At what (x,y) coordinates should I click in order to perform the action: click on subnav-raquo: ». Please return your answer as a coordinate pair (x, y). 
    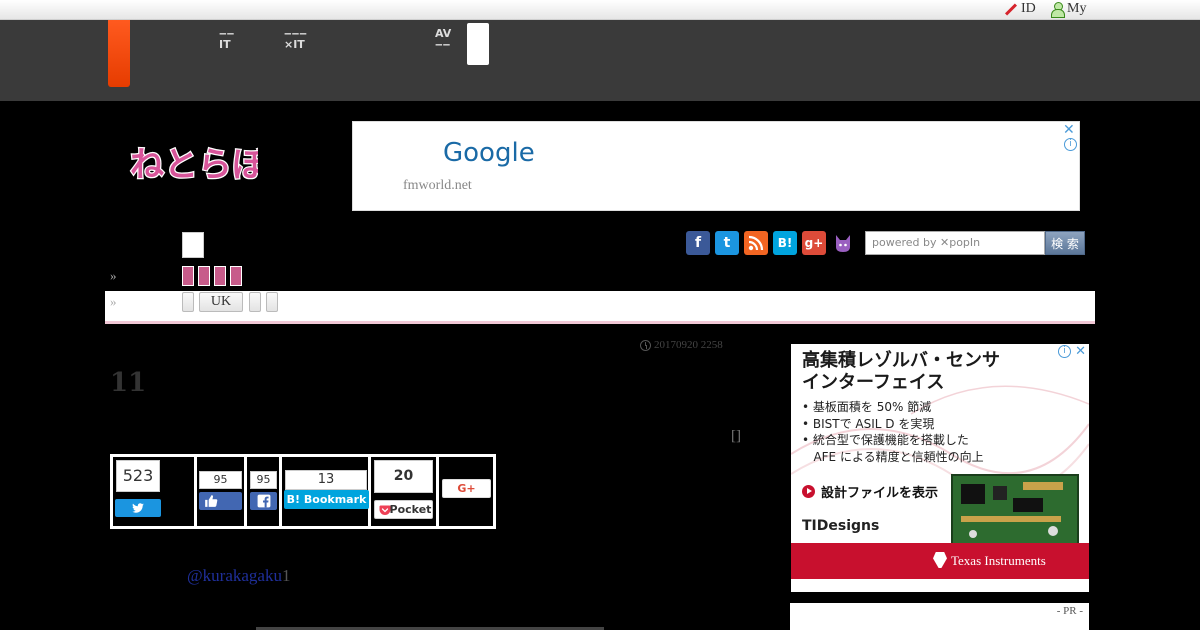
    Looking at the image, I should click on (113, 301).